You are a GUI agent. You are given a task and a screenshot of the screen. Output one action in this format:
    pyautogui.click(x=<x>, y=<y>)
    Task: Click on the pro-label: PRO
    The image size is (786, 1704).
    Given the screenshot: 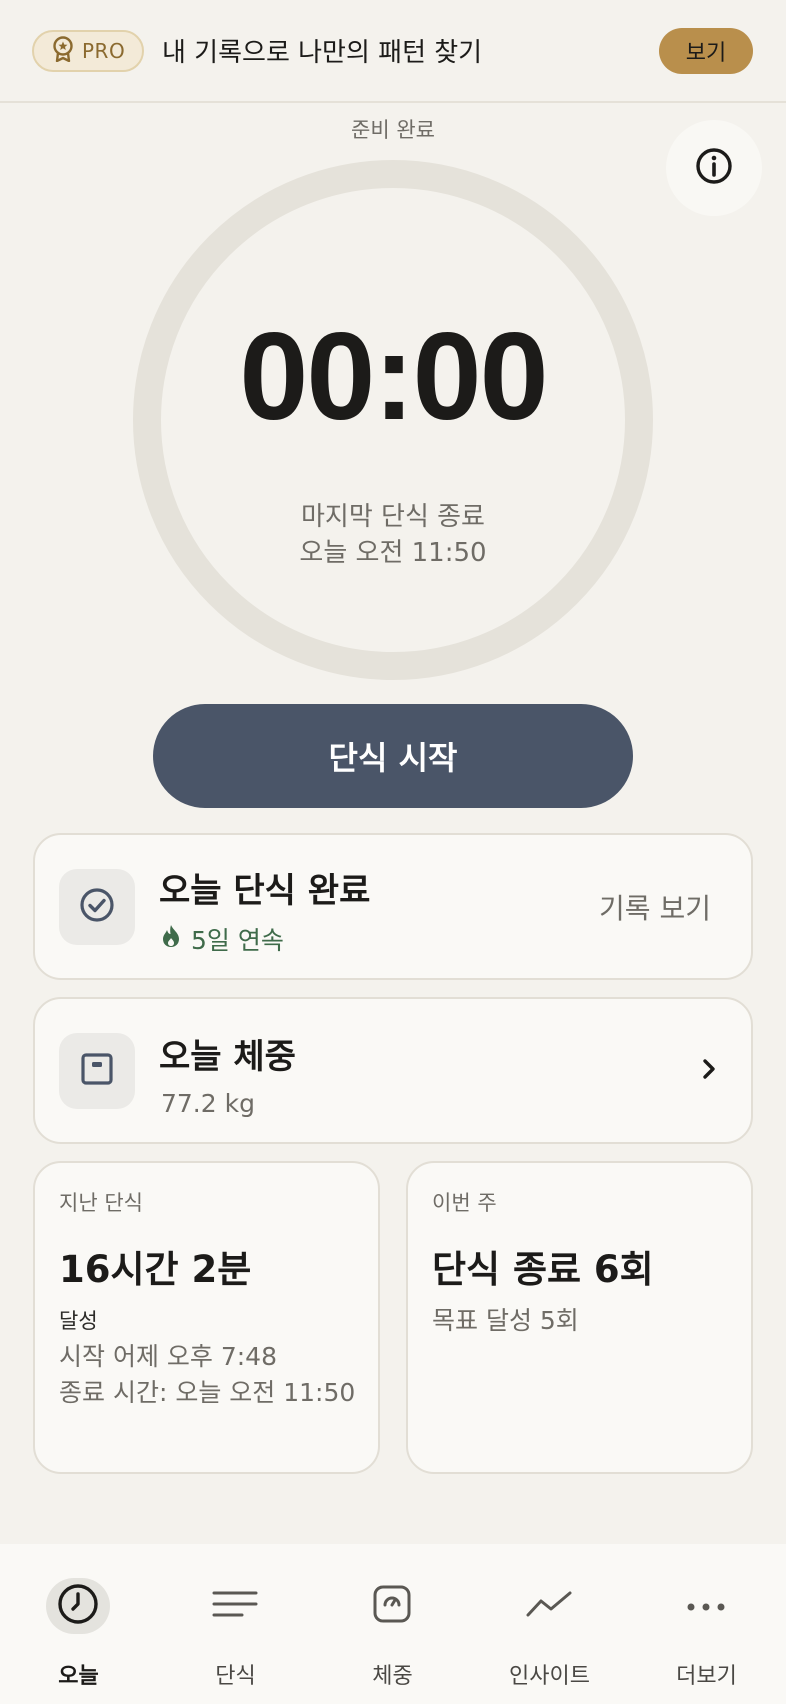 What is the action you would take?
    pyautogui.click(x=104, y=51)
    